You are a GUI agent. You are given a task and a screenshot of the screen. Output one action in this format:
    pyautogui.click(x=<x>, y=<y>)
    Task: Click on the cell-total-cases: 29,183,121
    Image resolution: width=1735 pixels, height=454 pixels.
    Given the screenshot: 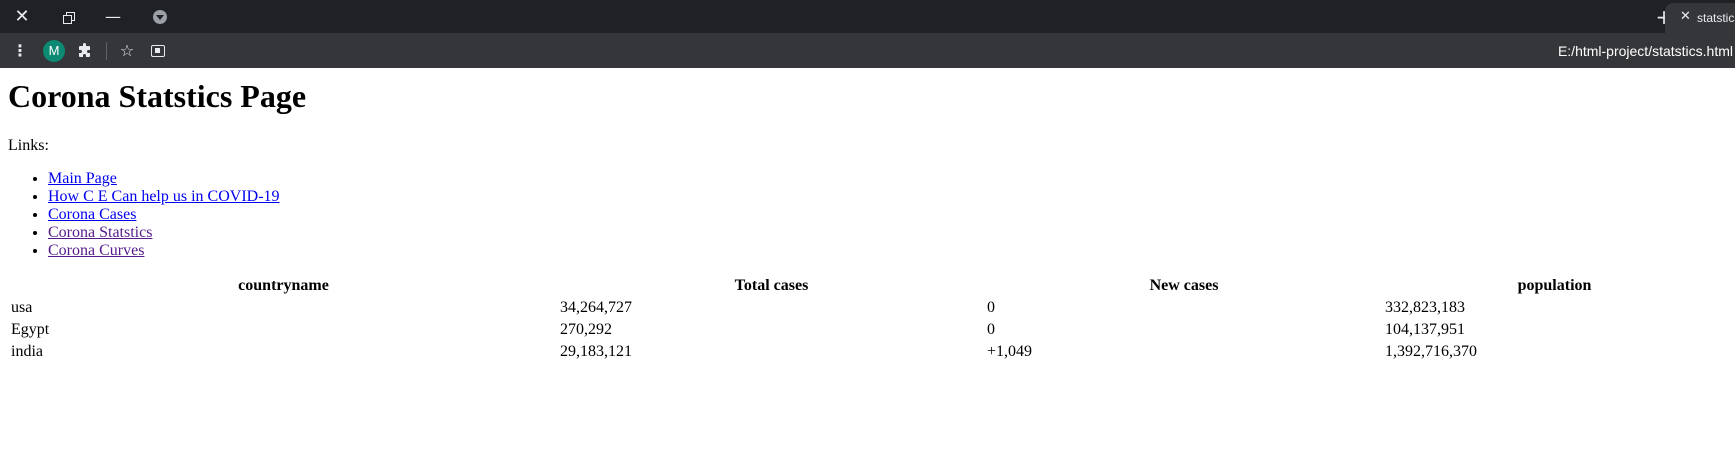 What is the action you would take?
    pyautogui.click(x=596, y=351)
    